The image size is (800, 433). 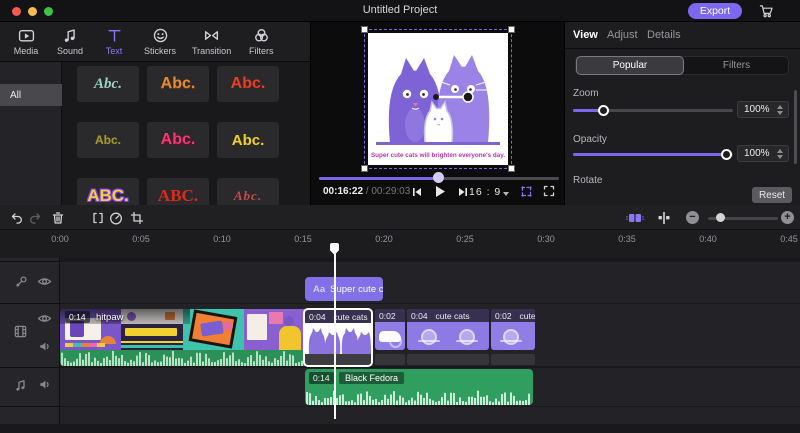 What do you see at coordinates (736, 65) in the screenshot?
I see `segment-filters: Filters` at bounding box center [736, 65].